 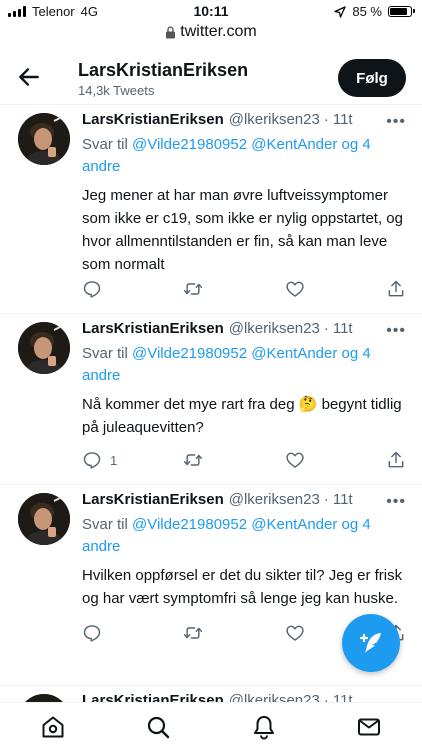 I want to click on back-arrow-icon, so click(x=29, y=77).